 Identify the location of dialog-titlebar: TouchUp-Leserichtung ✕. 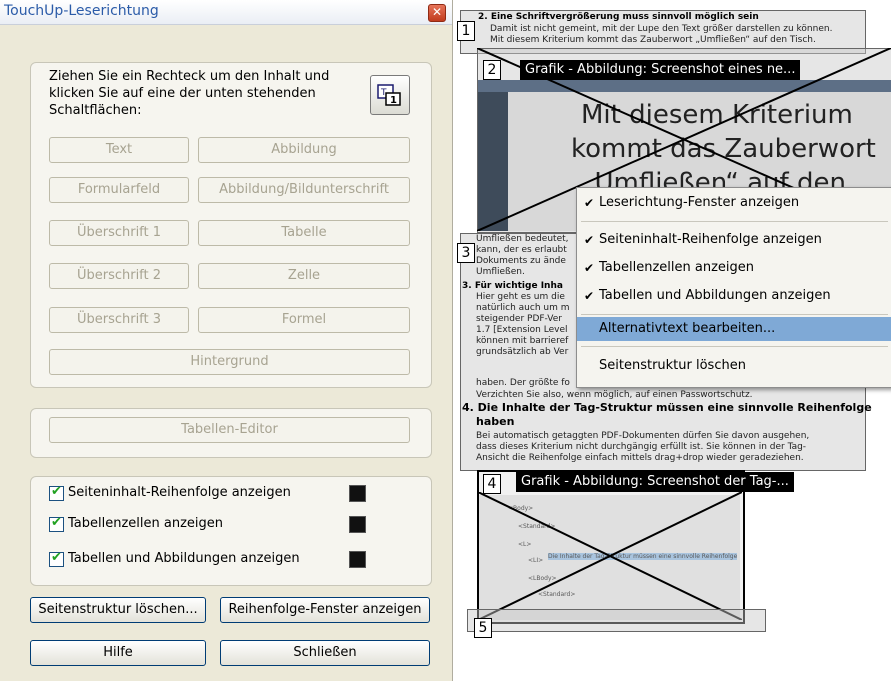
(226, 12).